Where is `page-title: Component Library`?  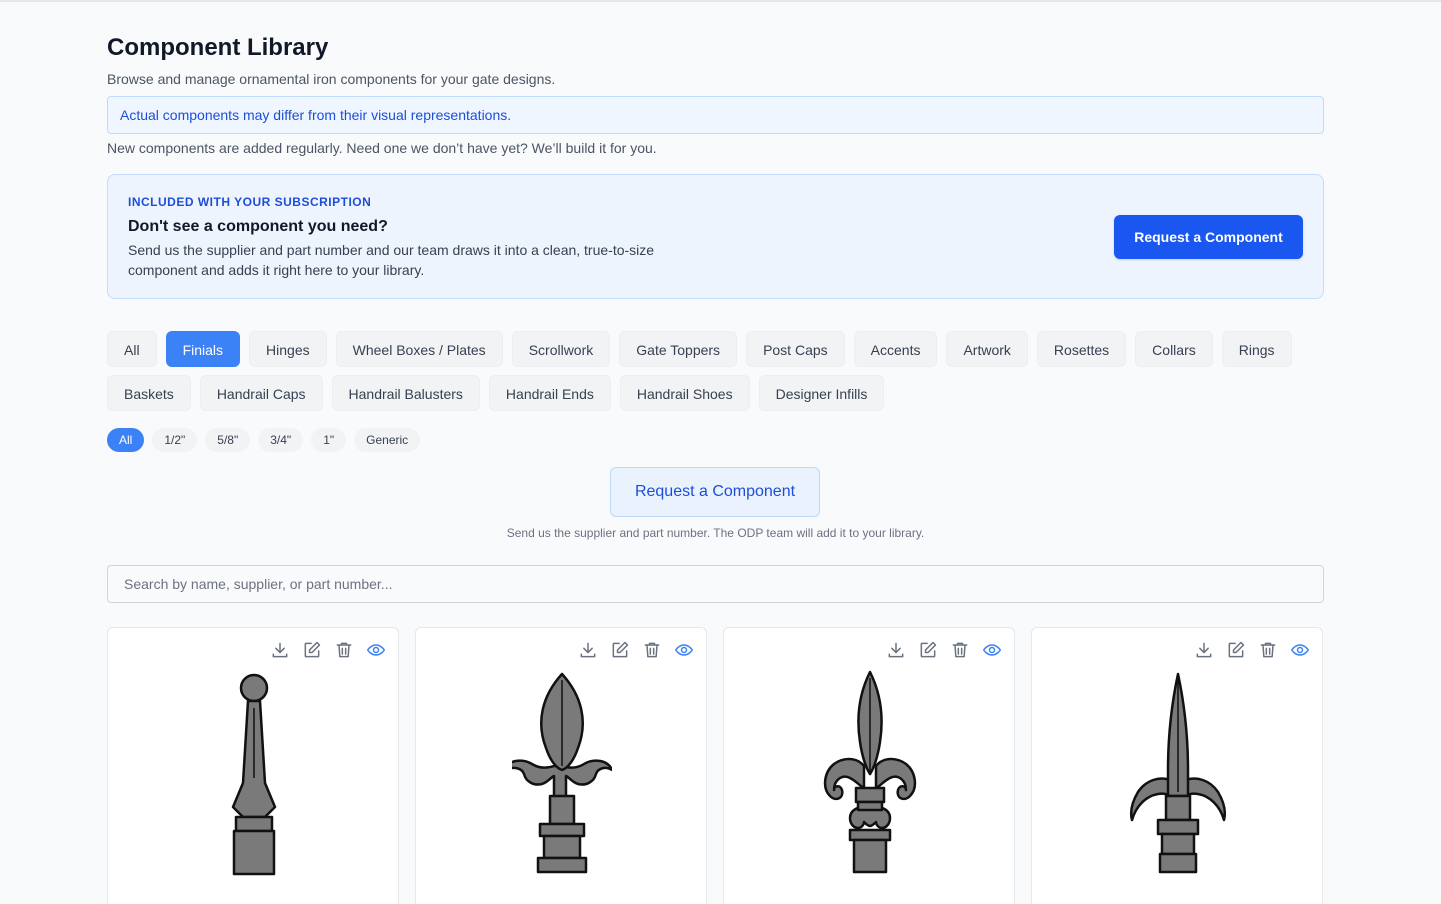
page-title: Component Library is located at coordinates (218, 47).